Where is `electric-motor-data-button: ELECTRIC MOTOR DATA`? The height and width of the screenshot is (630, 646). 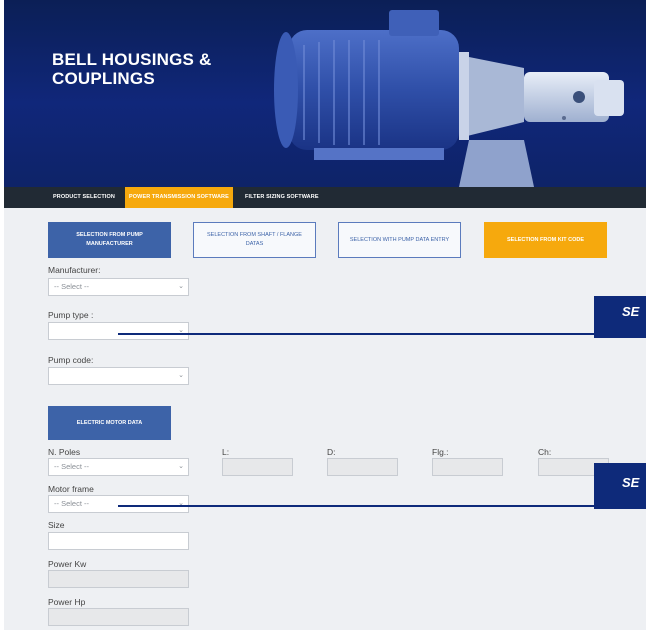 electric-motor-data-button: ELECTRIC MOTOR DATA is located at coordinates (109, 423).